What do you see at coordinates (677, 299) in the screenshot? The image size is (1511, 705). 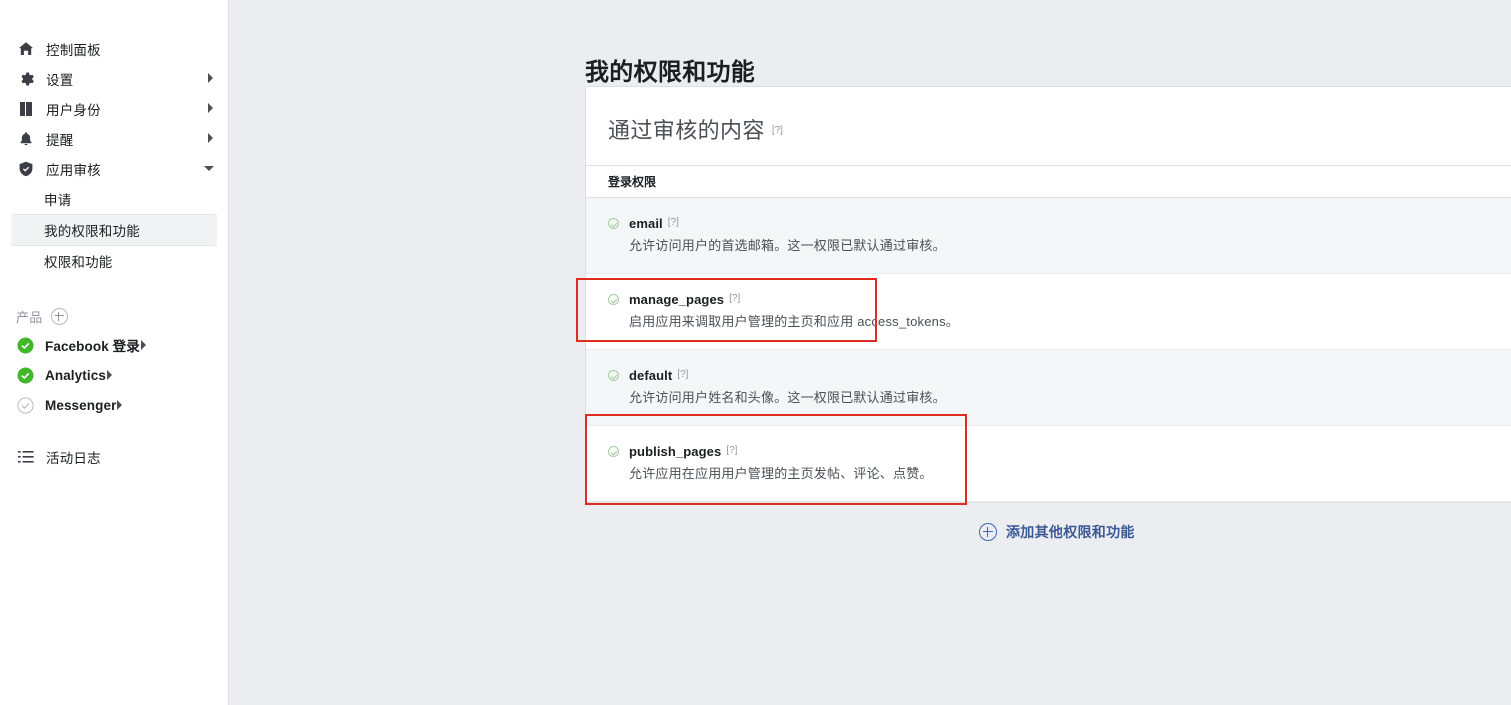 I see `permission-name: manage_pages` at bounding box center [677, 299].